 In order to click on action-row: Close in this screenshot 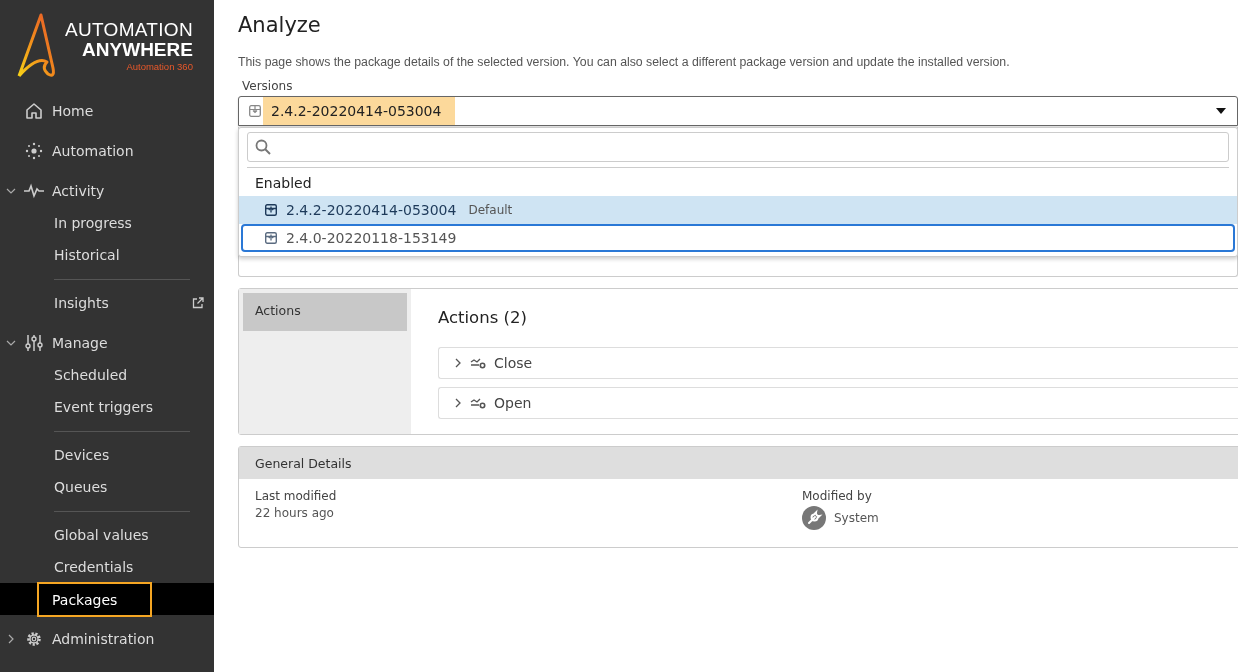, I will do `click(838, 363)`.